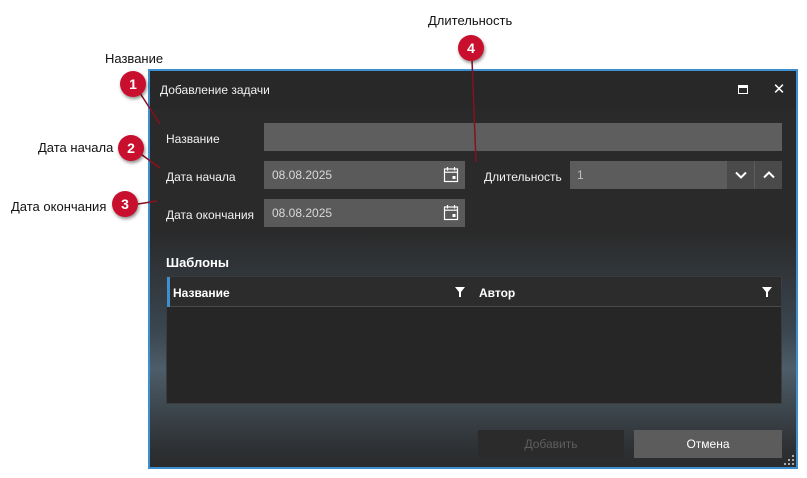  What do you see at coordinates (131, 148) in the screenshot?
I see `callout-marker-2: 2` at bounding box center [131, 148].